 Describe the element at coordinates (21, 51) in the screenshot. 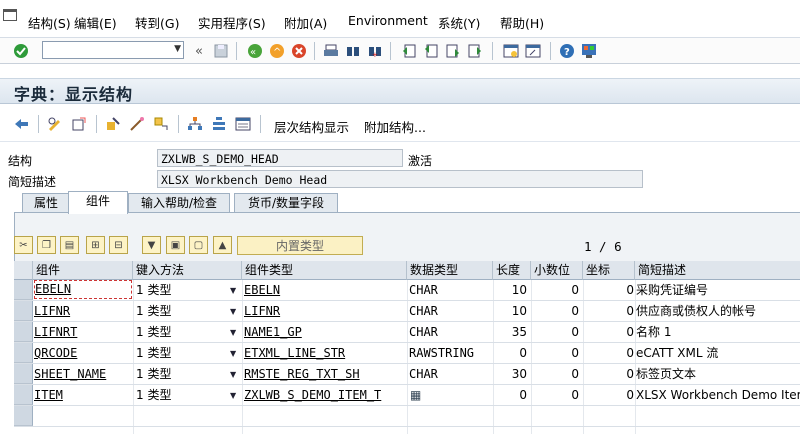

I see `enter-check-icon` at that location.